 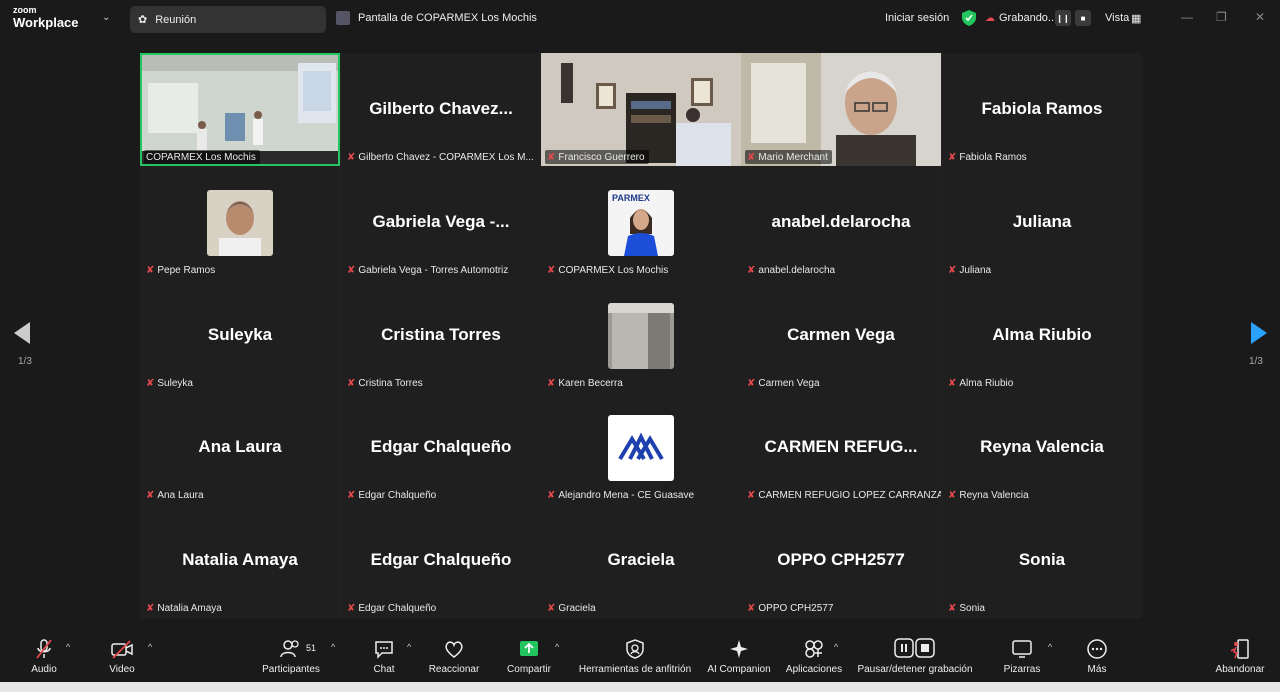 I want to click on participant-label-text: Reyna Valencia, so click(x=994, y=495).